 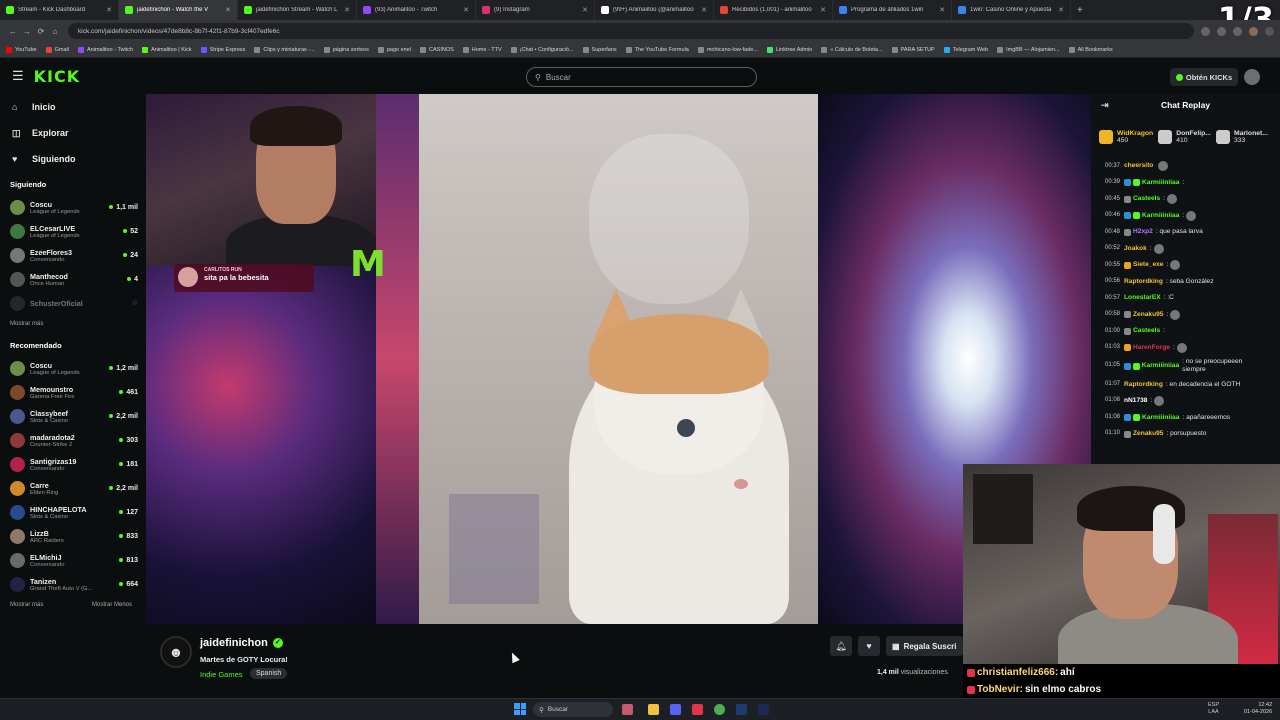 I want to click on chat-username: cheersito, so click(x=1138, y=166).